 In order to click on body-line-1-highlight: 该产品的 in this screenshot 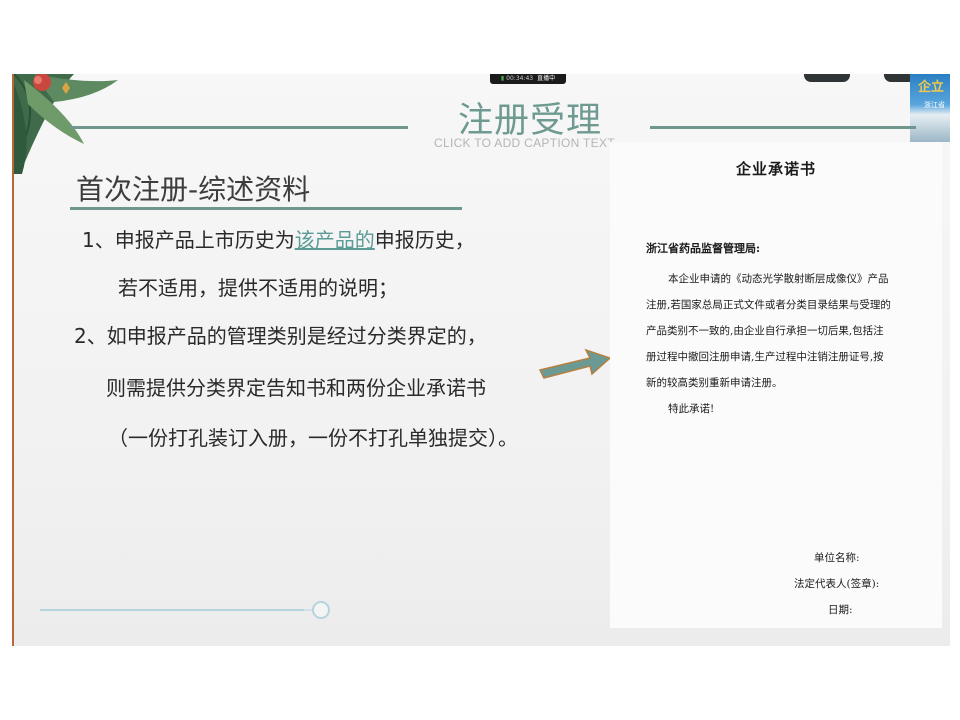, I will do `click(334, 240)`.